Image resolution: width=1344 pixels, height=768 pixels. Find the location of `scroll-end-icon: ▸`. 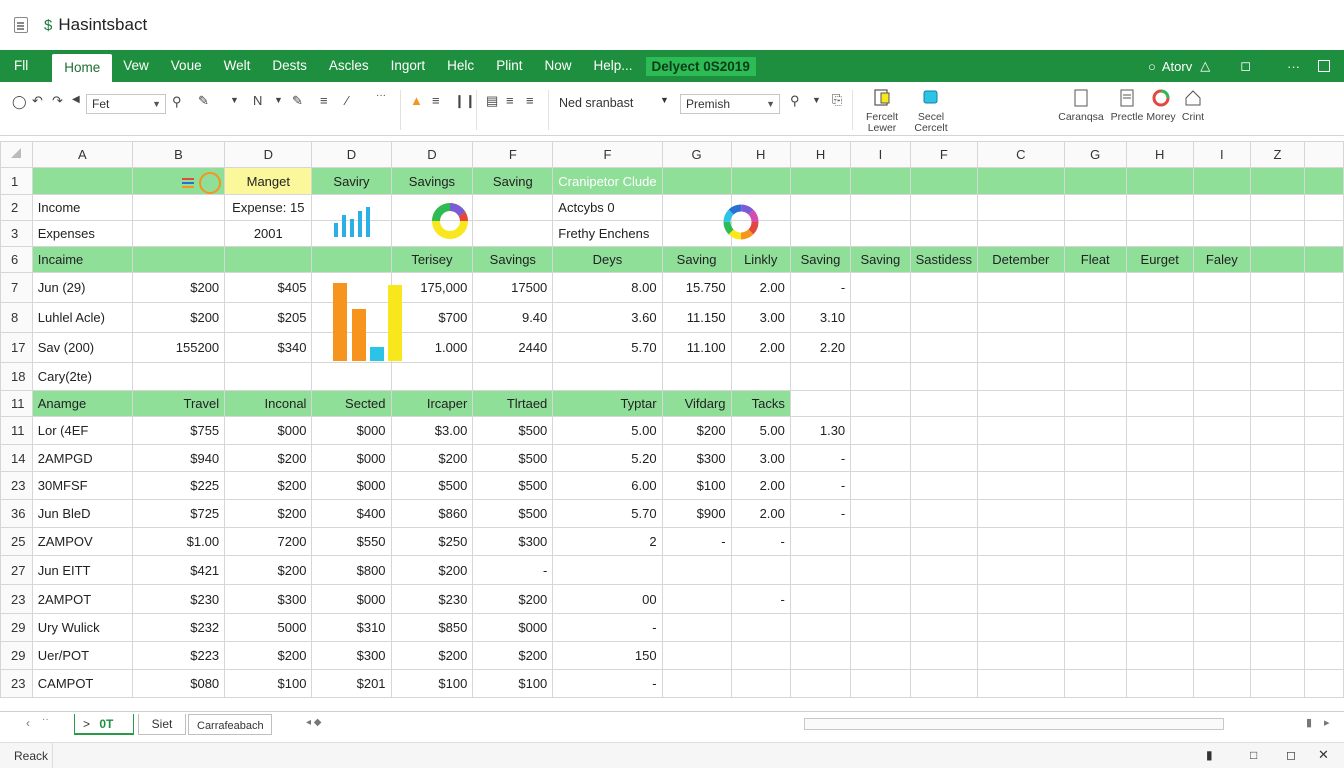

scroll-end-icon: ▸ is located at coordinates (1327, 722).